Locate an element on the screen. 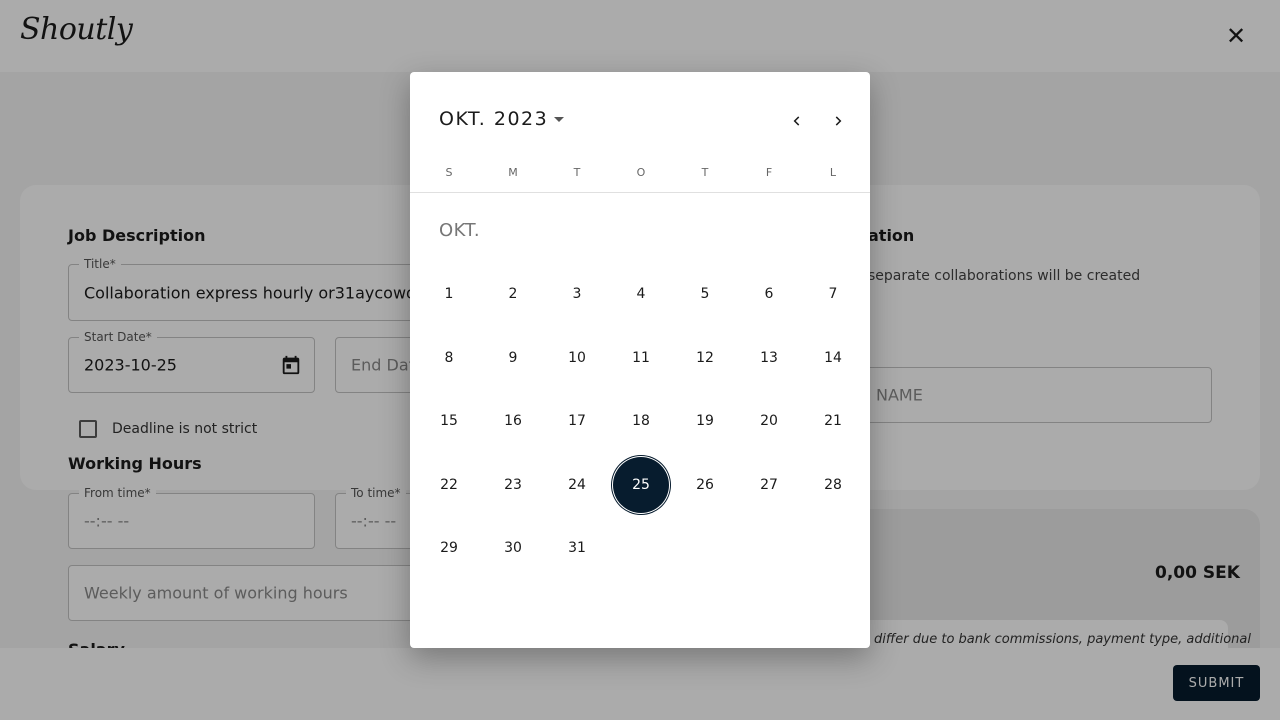 Image resolution: width=1280 pixels, height=720 pixels. weekday-header: SMTOTFL is located at coordinates (641, 172).